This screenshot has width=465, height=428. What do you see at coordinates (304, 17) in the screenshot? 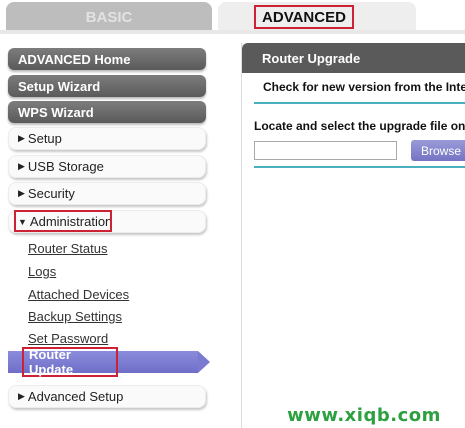
I see `tab-advanced-label: ADVANCED` at bounding box center [304, 17].